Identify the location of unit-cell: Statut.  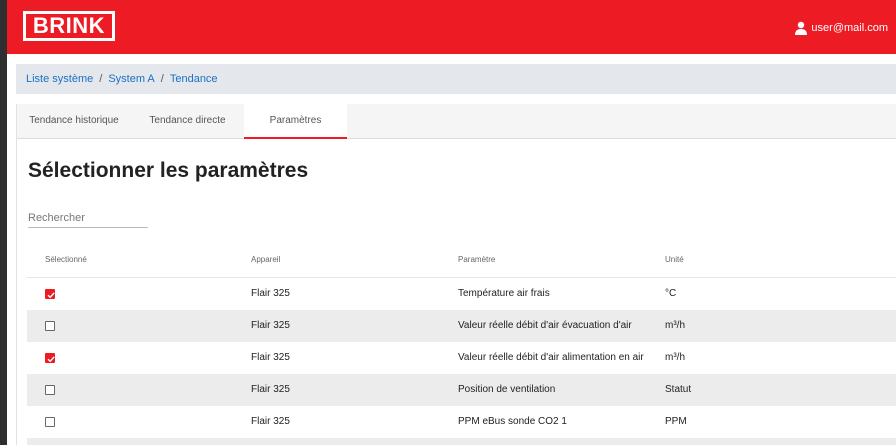
(678, 389).